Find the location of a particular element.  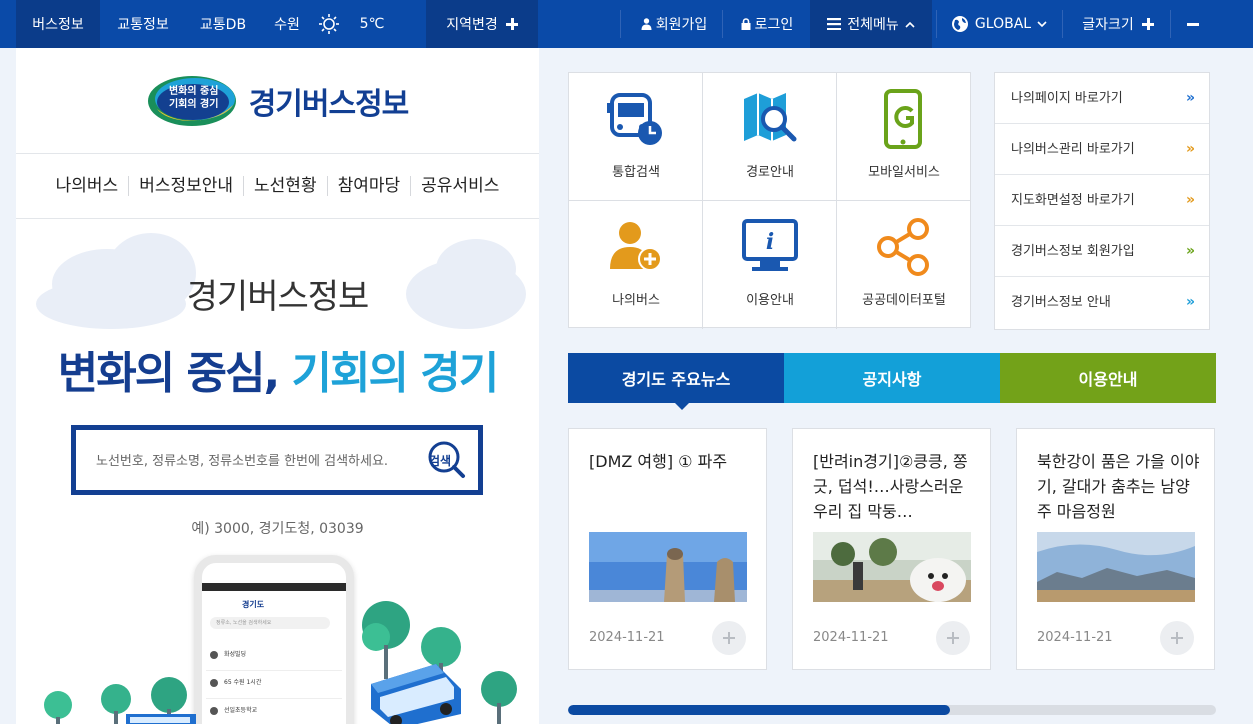

font-size-decrease-button is located at coordinates (1193, 24).